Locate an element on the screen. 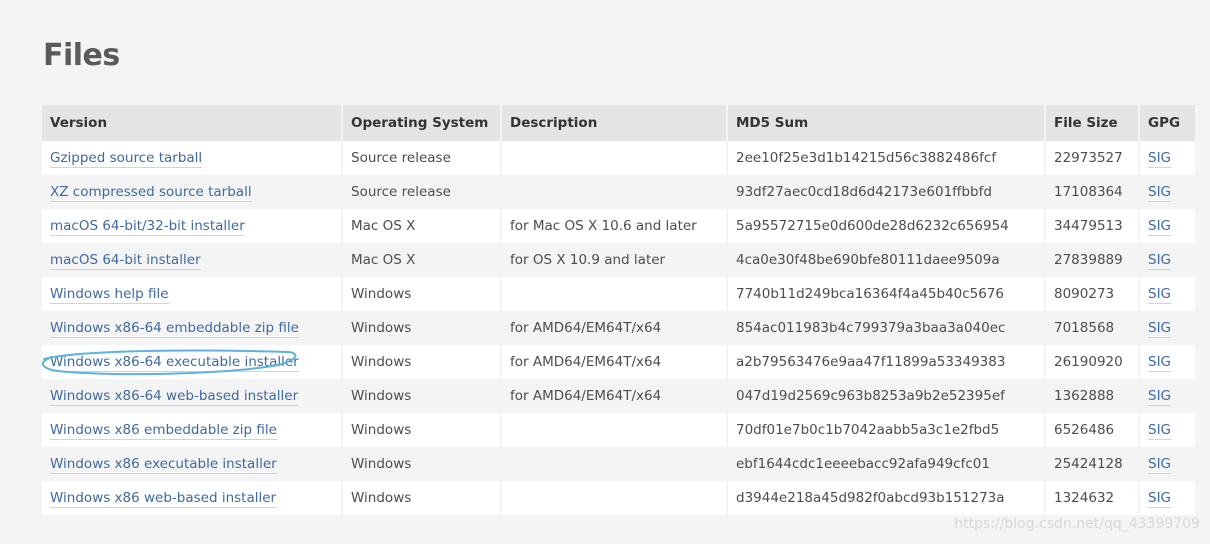  column-header-md5-sum: MD5 Sum is located at coordinates (887, 123).